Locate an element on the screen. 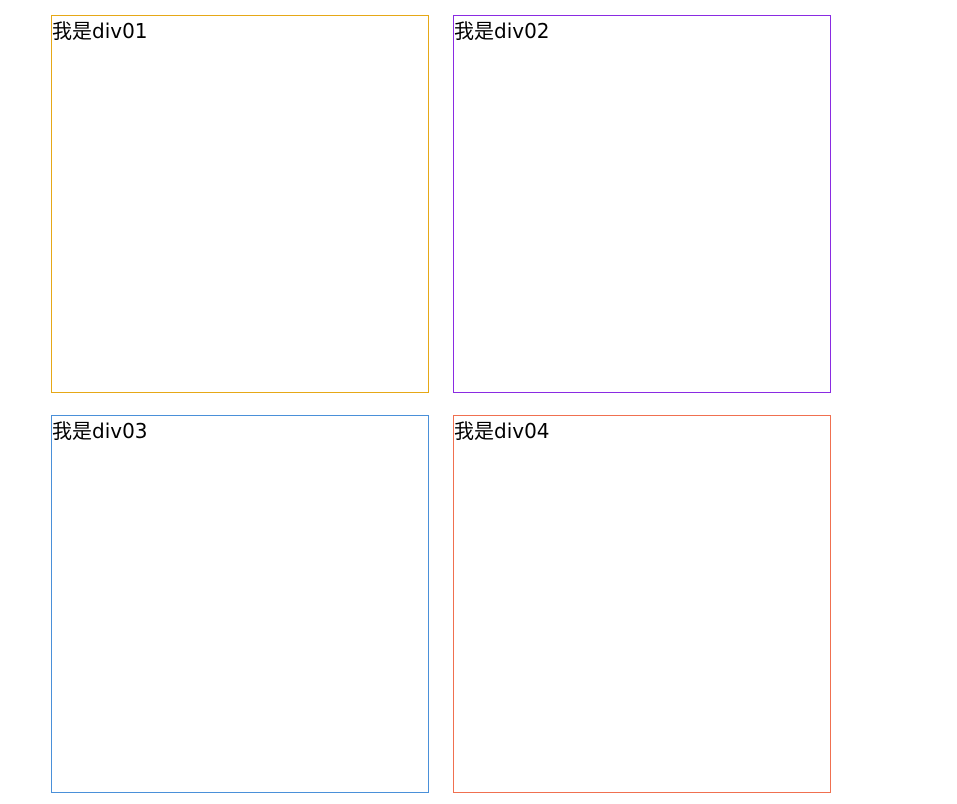  div04-label: 我是div04 is located at coordinates (502, 431).